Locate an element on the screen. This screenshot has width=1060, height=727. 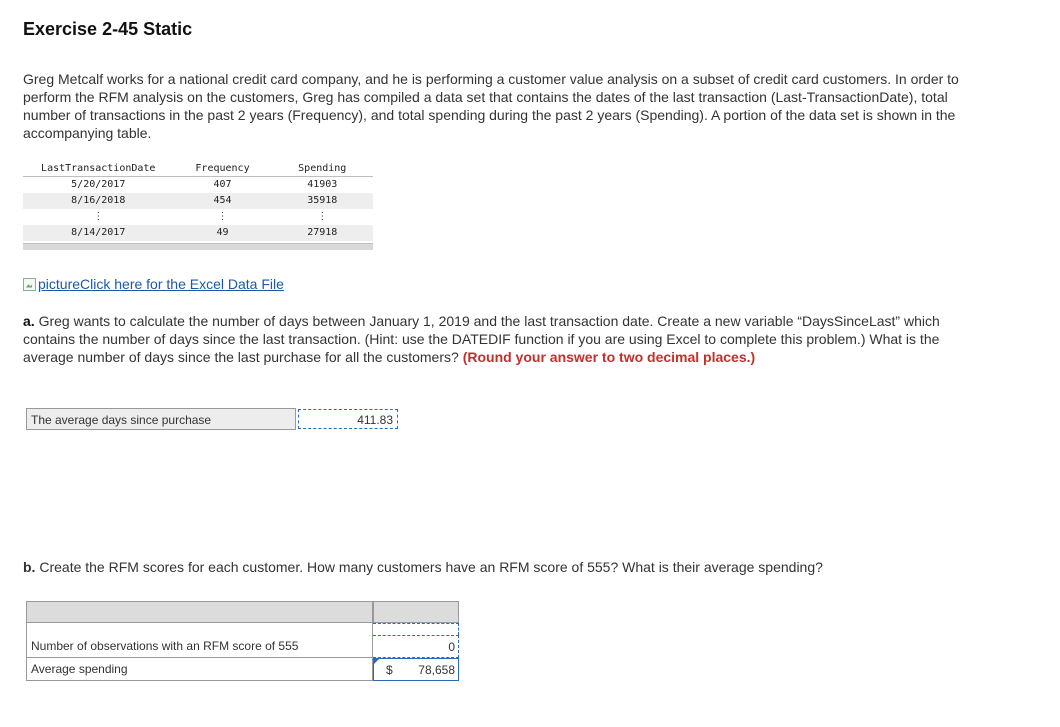
table-row: 8/14/2017 49 27918 is located at coordinates (198, 233).